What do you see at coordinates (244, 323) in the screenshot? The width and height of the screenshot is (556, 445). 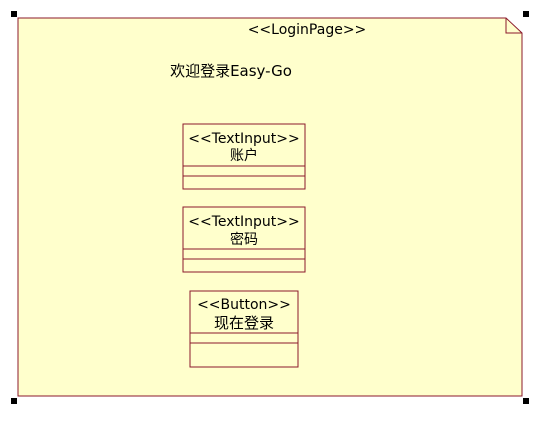 I see `login-button-name: 现在登录` at bounding box center [244, 323].